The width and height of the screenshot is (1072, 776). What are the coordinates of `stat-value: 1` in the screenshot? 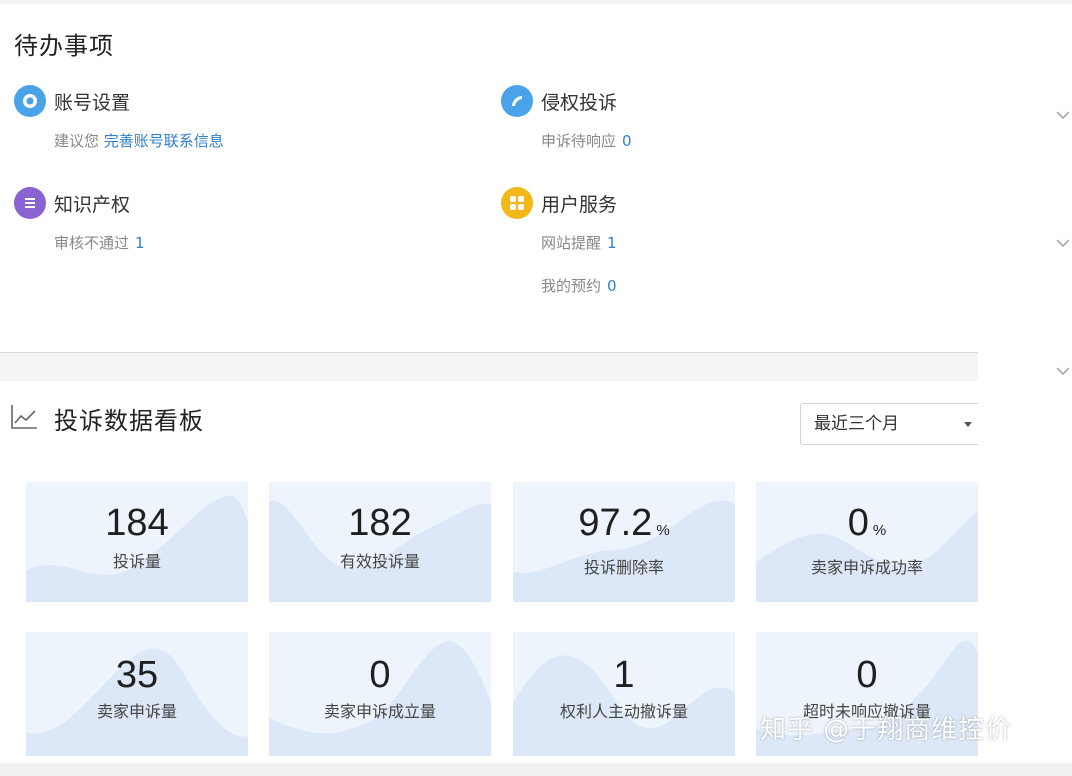 It's located at (624, 675).